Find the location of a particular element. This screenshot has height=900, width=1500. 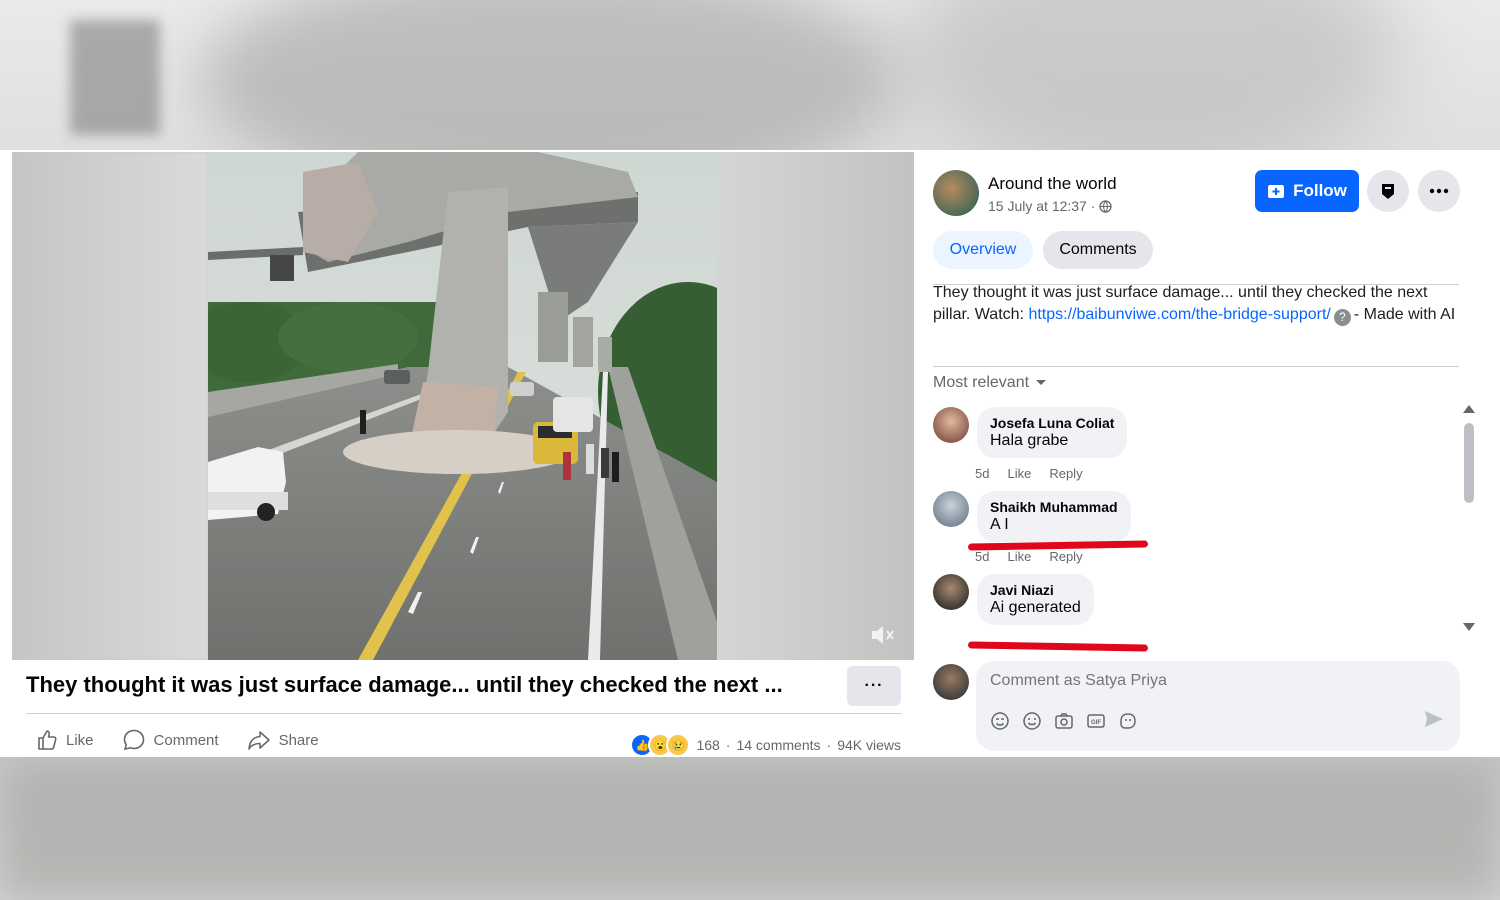

sad-reaction-icon: 😢 is located at coordinates (678, 745).